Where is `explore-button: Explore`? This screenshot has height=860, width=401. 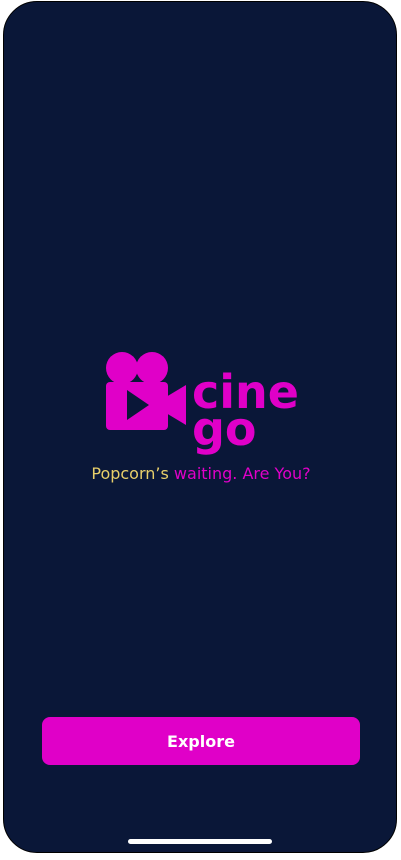 explore-button: Explore is located at coordinates (201, 741).